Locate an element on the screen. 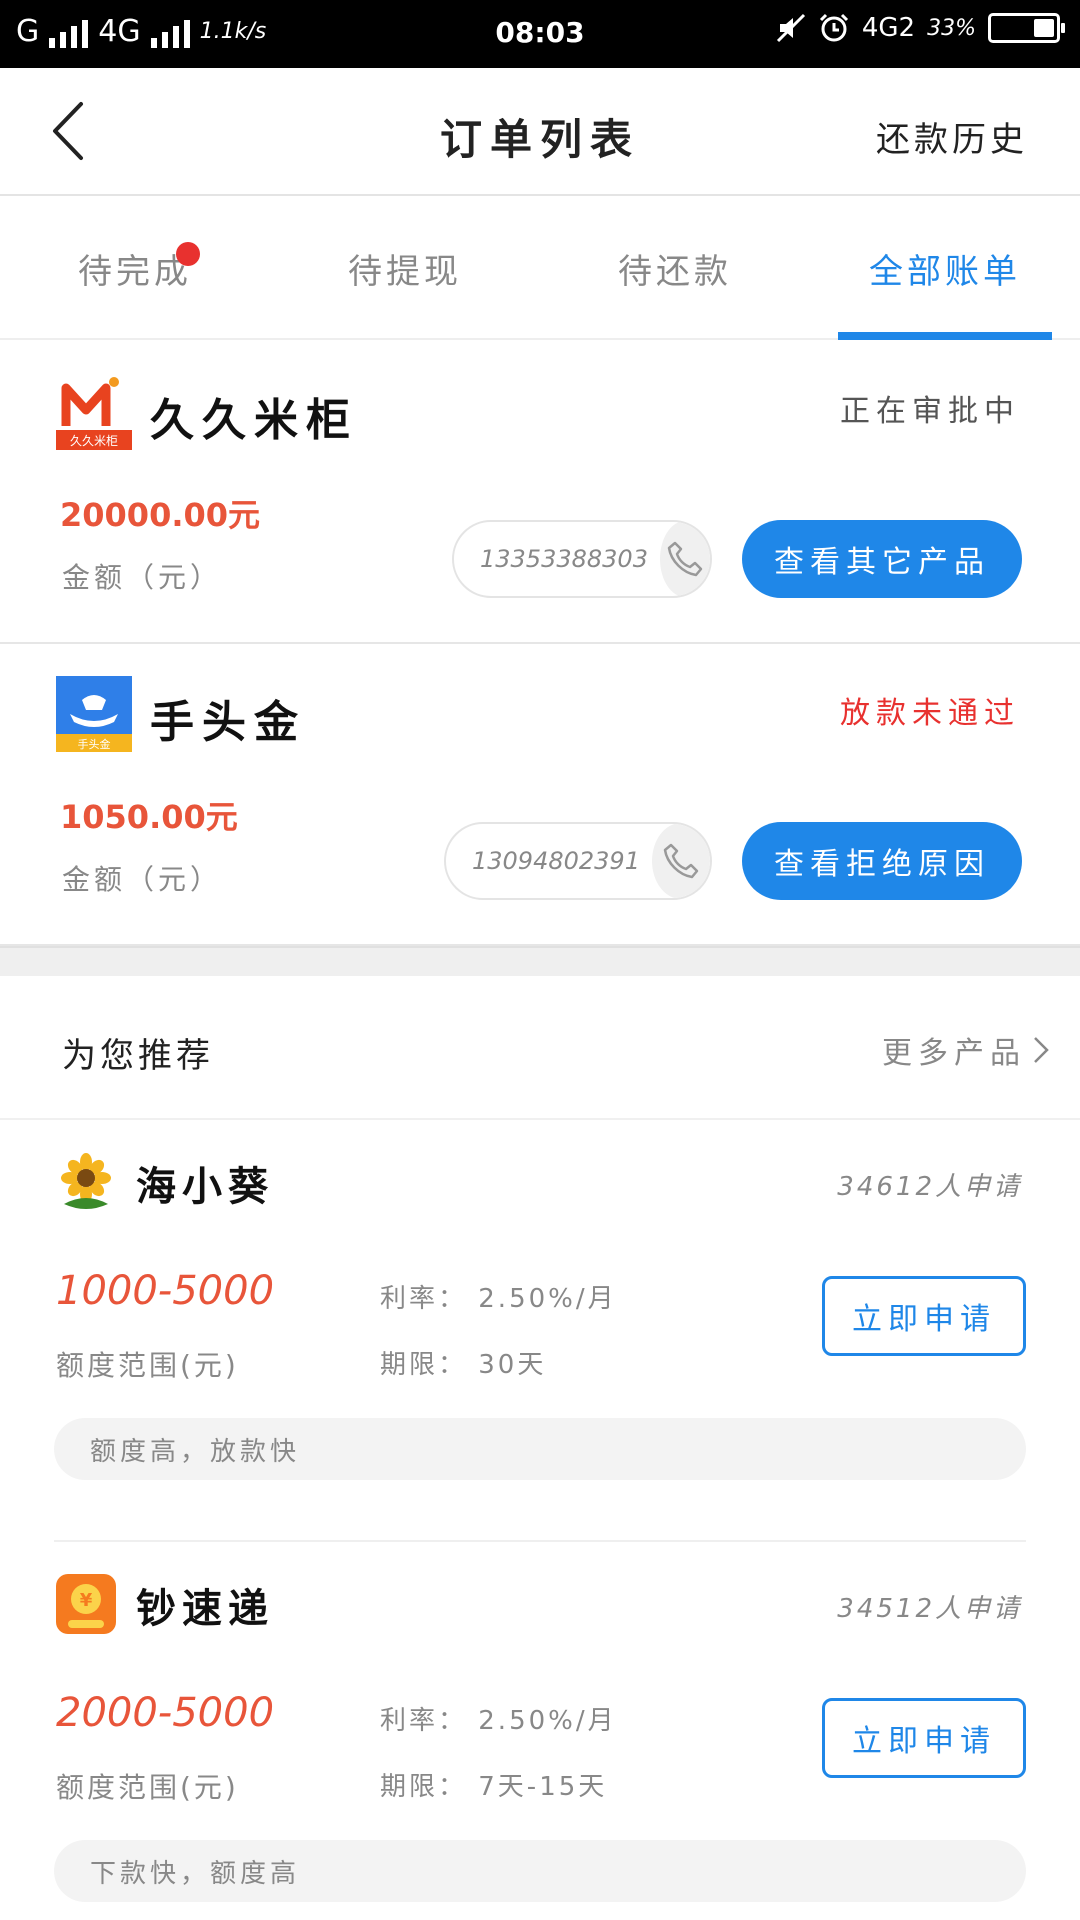 This screenshot has height=1920, width=1080. order-status: 放款未通过 is located at coordinates (930, 713).